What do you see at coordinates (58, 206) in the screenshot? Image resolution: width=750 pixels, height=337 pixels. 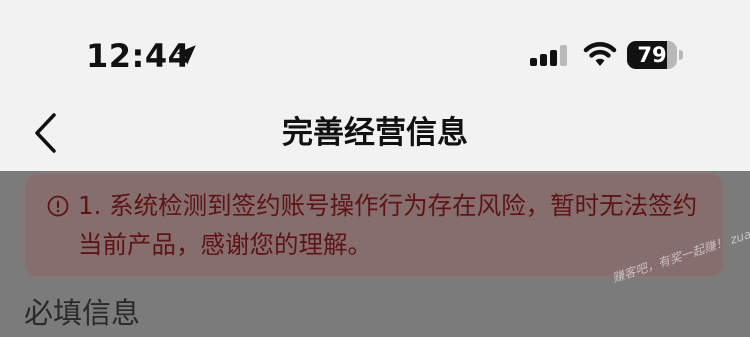 I see `info-circle-icon` at bounding box center [58, 206].